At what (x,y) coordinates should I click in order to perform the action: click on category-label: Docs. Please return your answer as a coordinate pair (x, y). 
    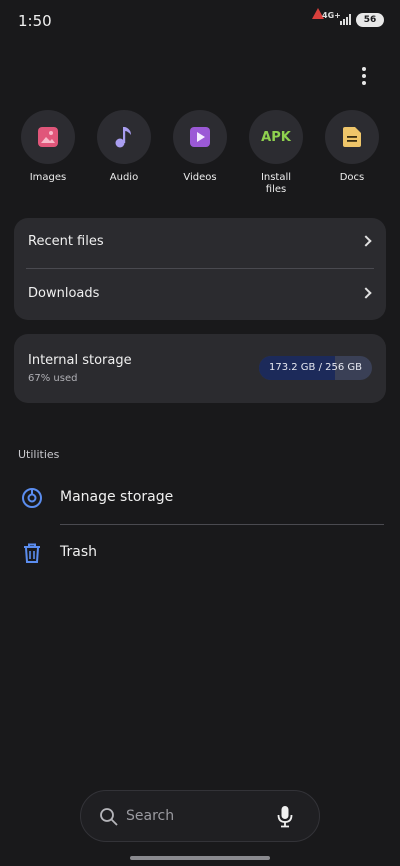
    Looking at the image, I should click on (352, 177).